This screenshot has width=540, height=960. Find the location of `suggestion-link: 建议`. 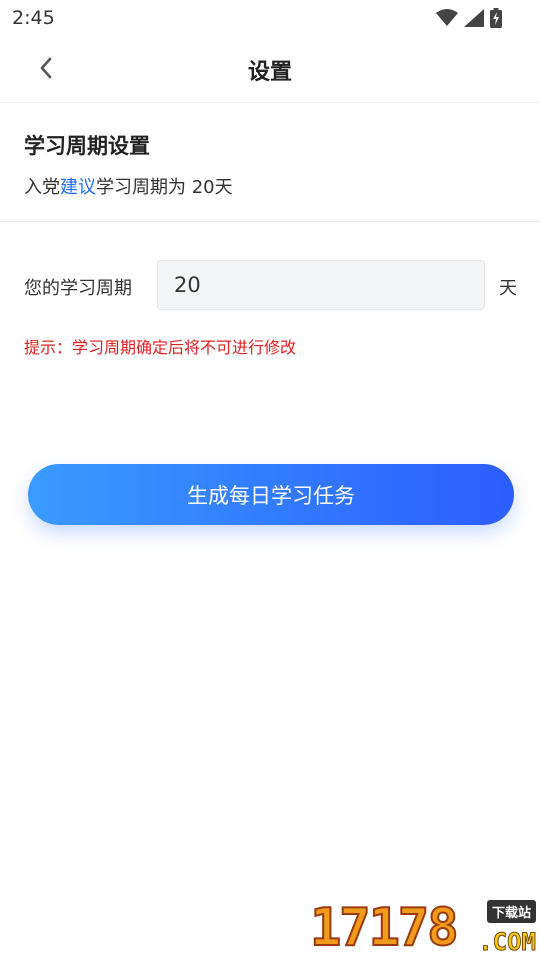

suggestion-link: 建议 is located at coordinates (78, 187).